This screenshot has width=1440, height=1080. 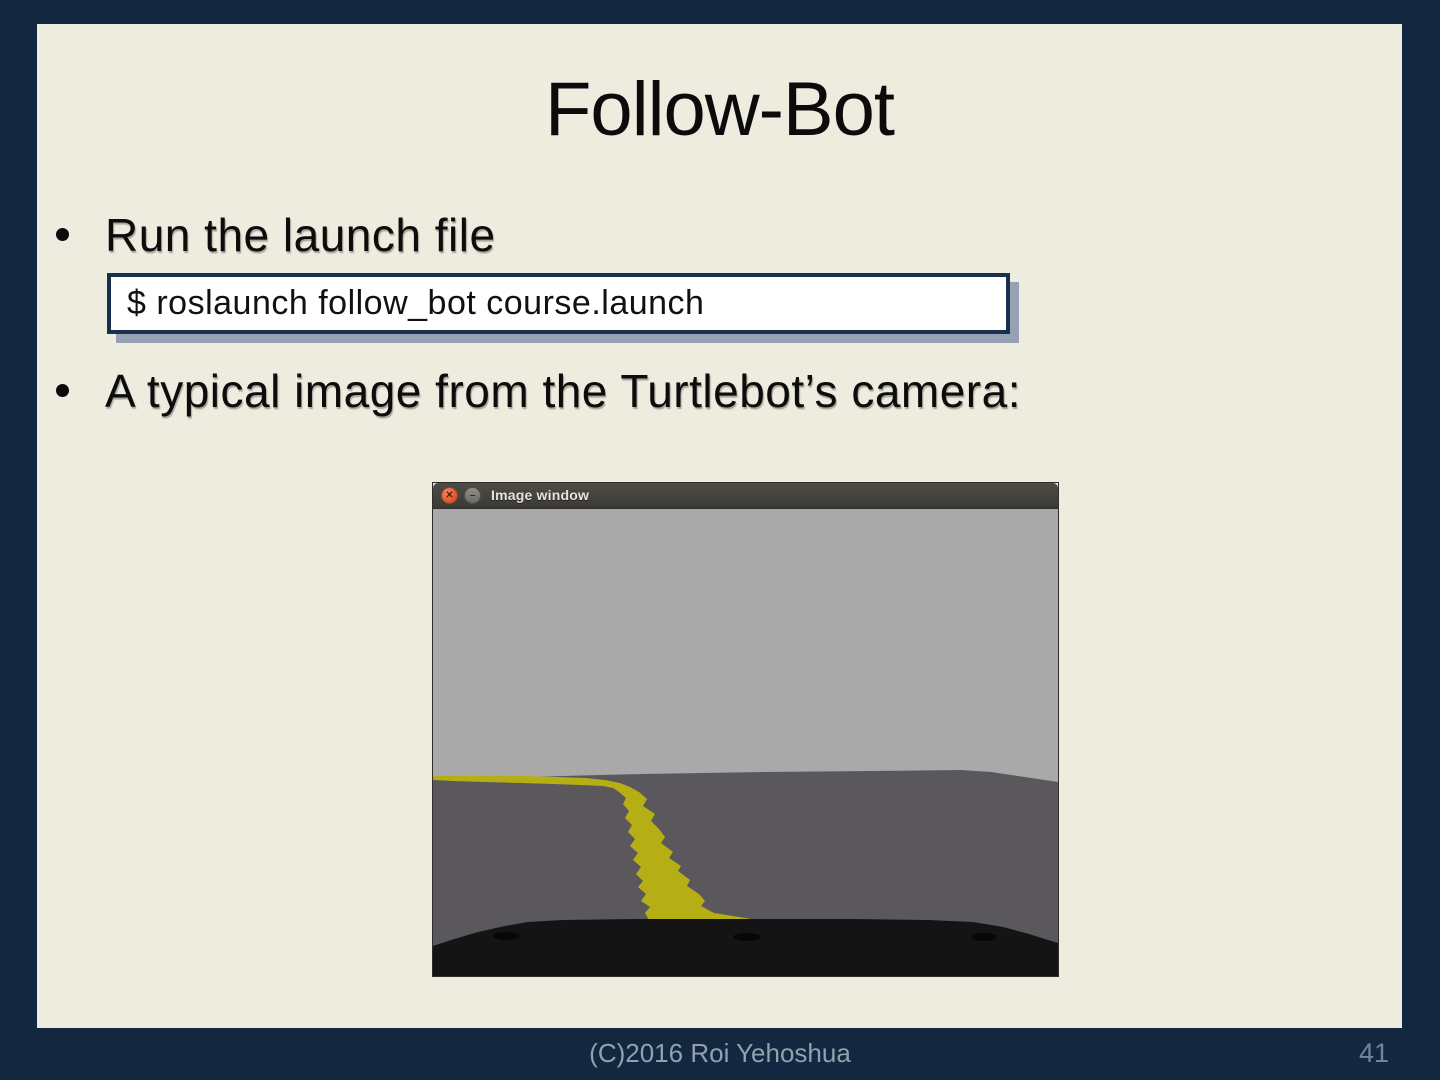 What do you see at coordinates (449, 495) in the screenshot?
I see `close-icon: ✕` at bounding box center [449, 495].